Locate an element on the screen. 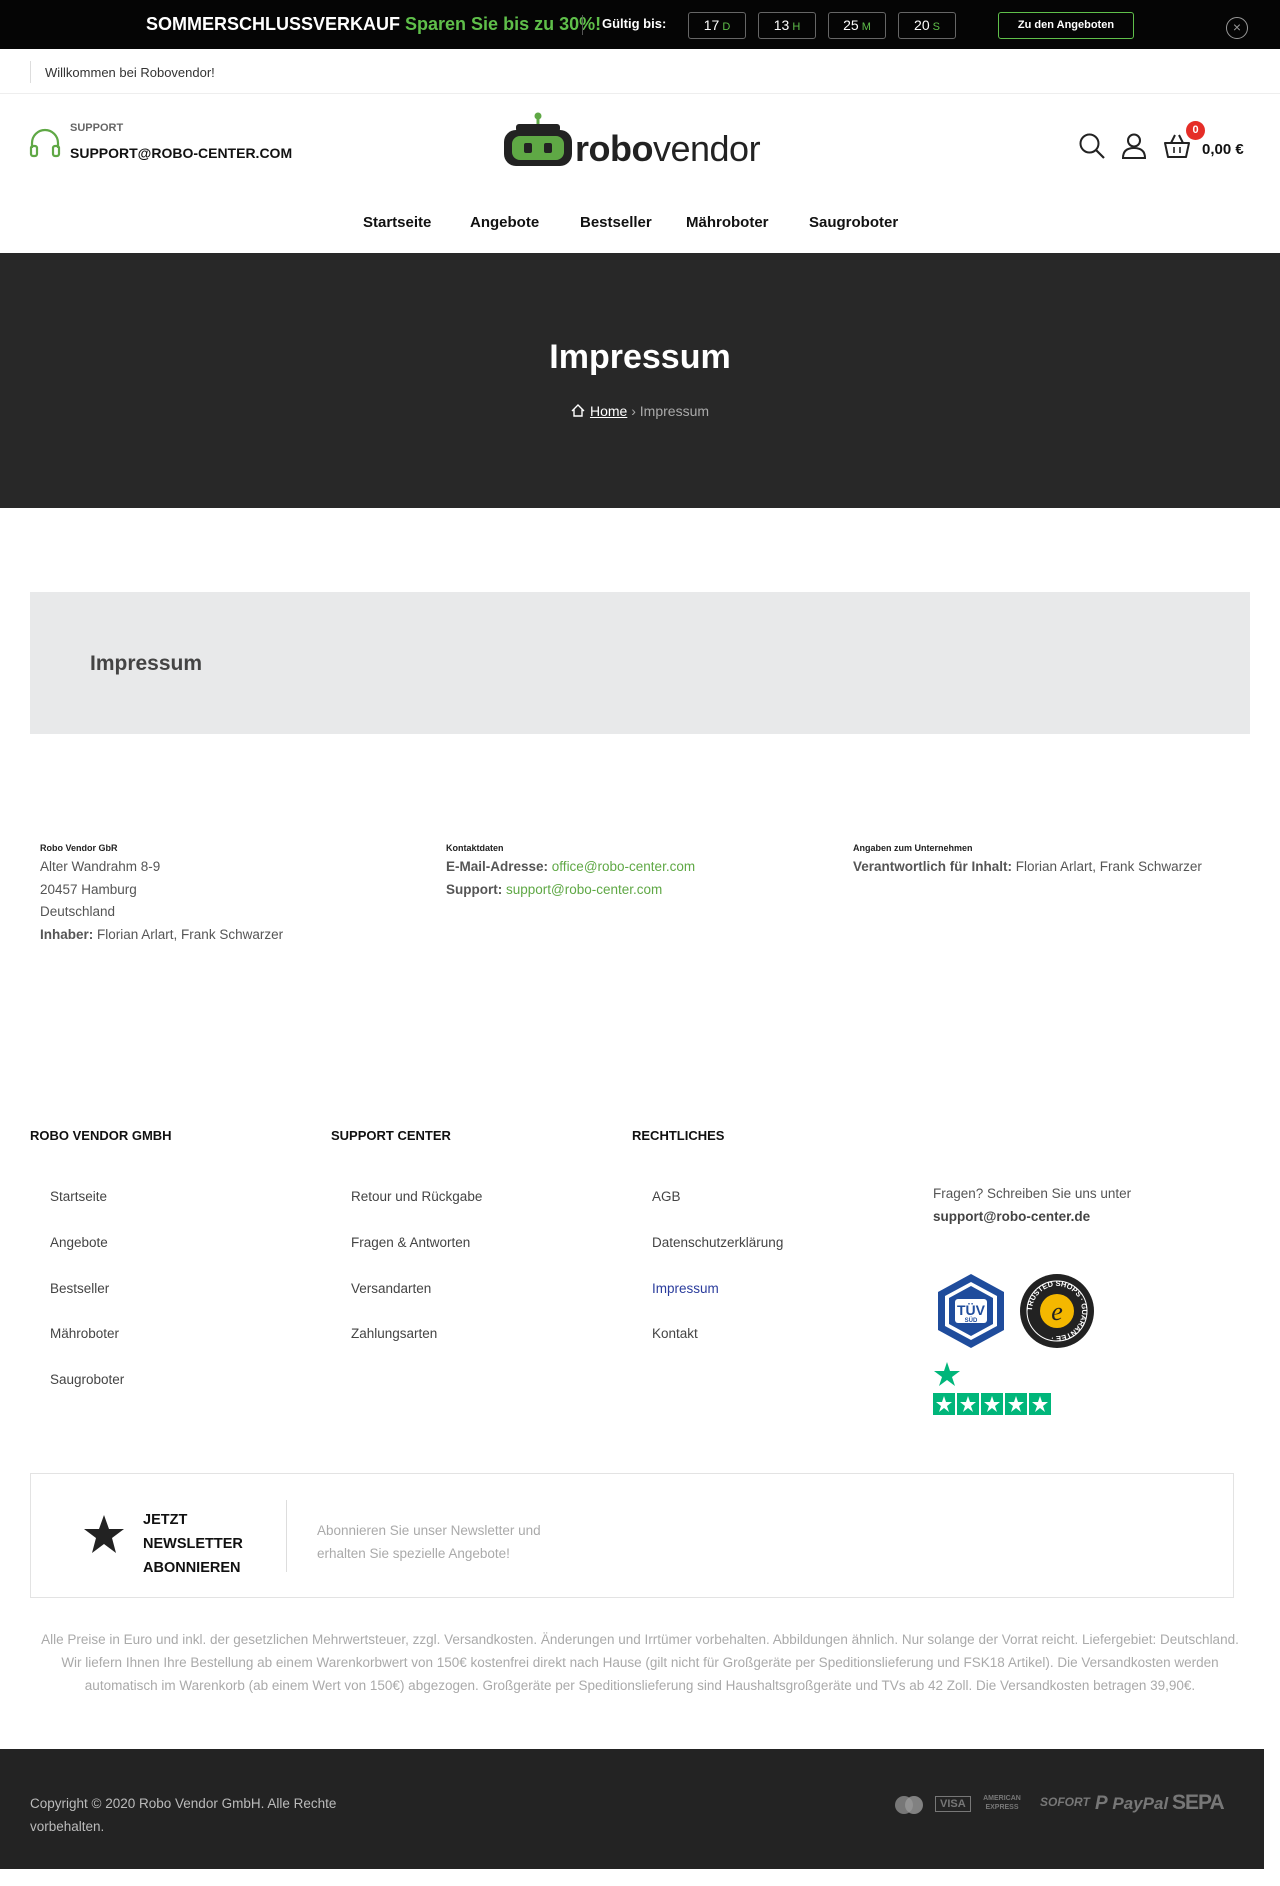 This screenshot has height=1886, width=1280. footer-link: Zahlungsarten is located at coordinates (394, 1333).